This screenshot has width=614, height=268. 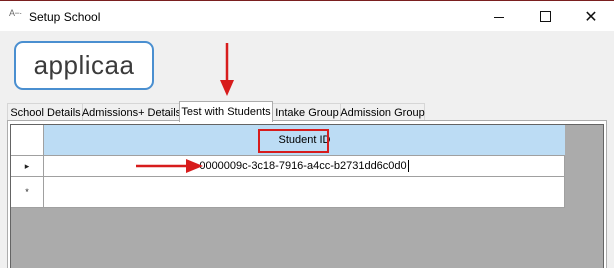 I want to click on tab-label: Admissions+ Details, so click(x=131, y=112).